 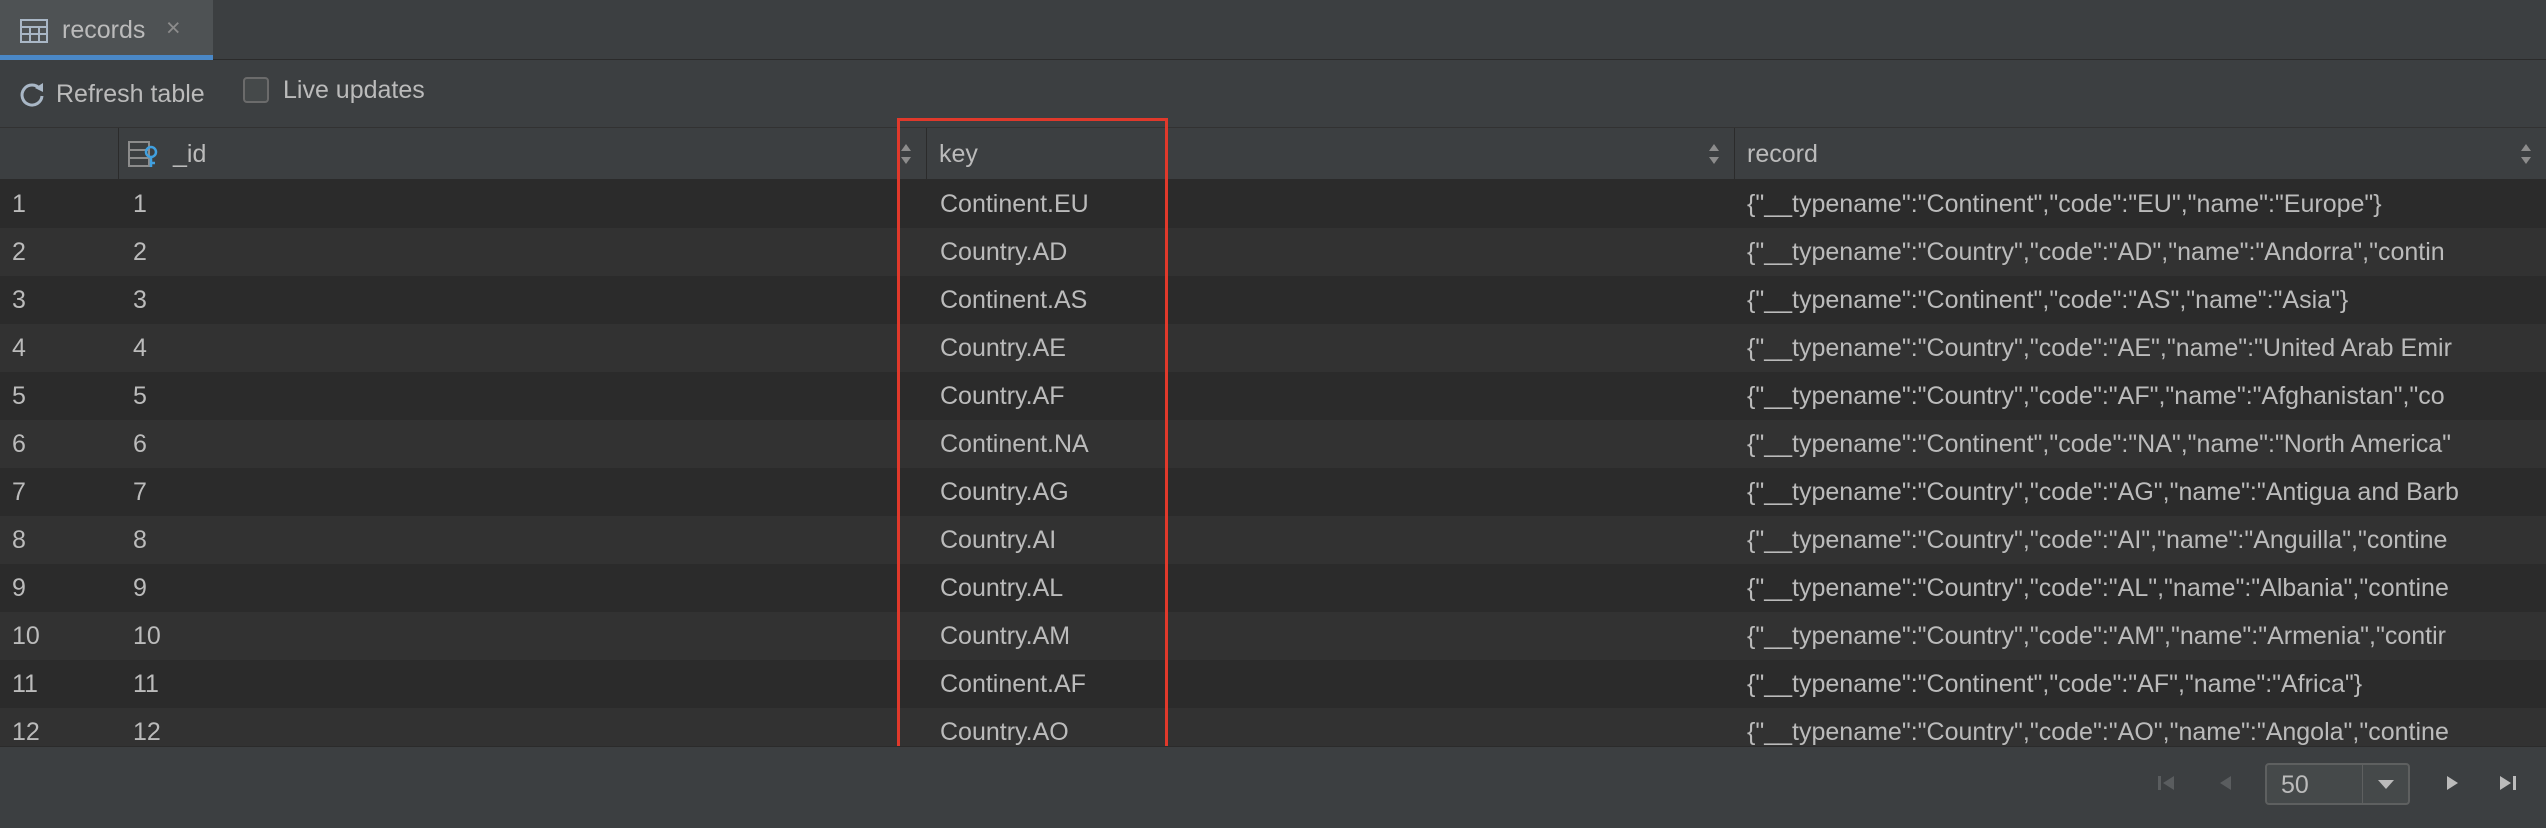 What do you see at coordinates (523, 396) in the screenshot?
I see `id-cell: 5` at bounding box center [523, 396].